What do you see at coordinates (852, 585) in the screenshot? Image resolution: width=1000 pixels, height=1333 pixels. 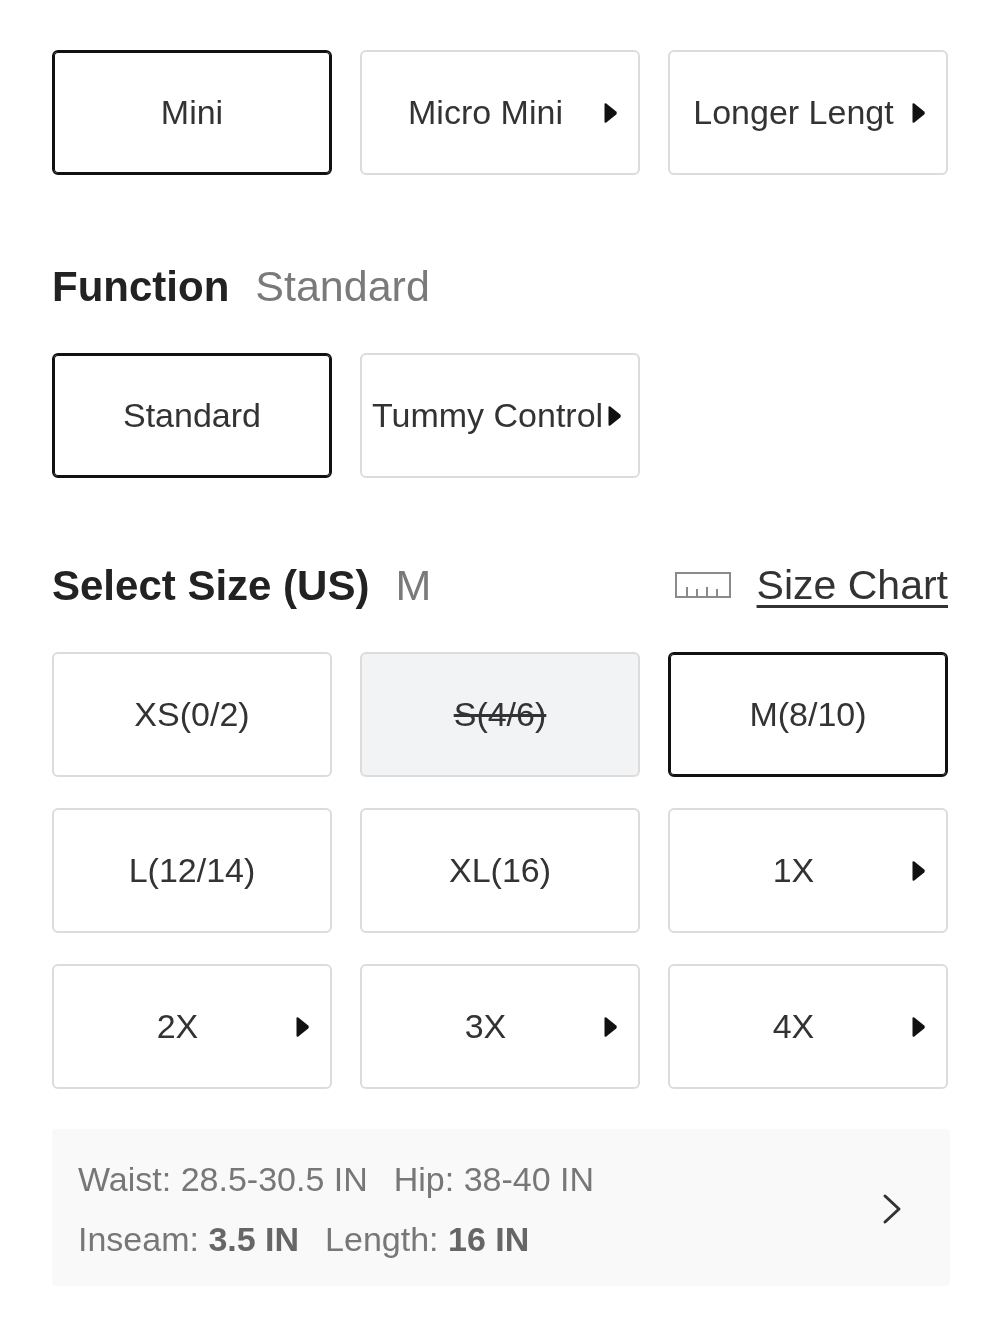 I see `size-chart-link: Size Chart` at bounding box center [852, 585].